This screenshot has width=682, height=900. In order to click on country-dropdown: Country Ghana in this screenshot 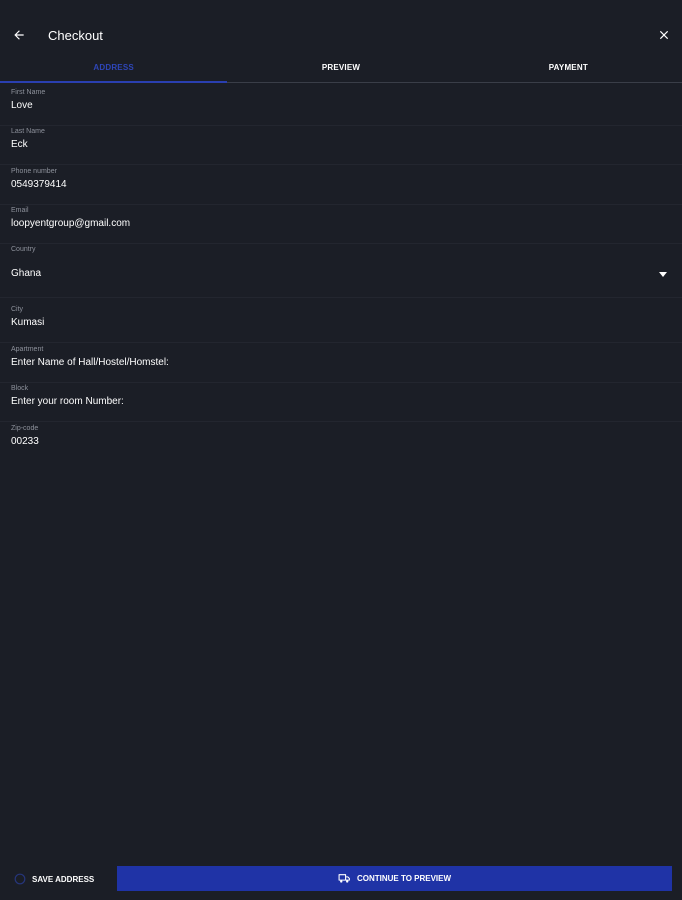, I will do `click(341, 272)`.